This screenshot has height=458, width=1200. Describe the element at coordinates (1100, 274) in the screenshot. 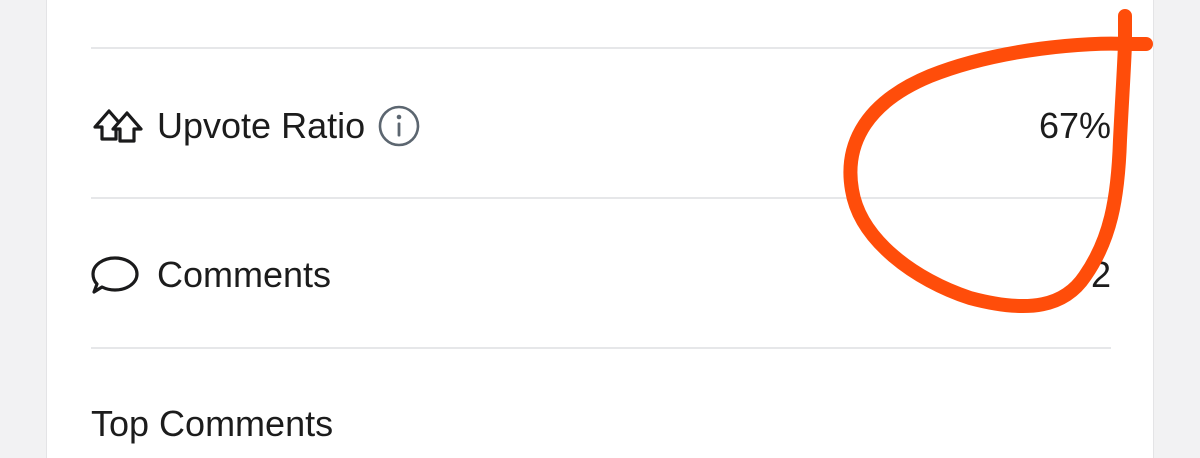

I see `comments-value: 2` at that location.